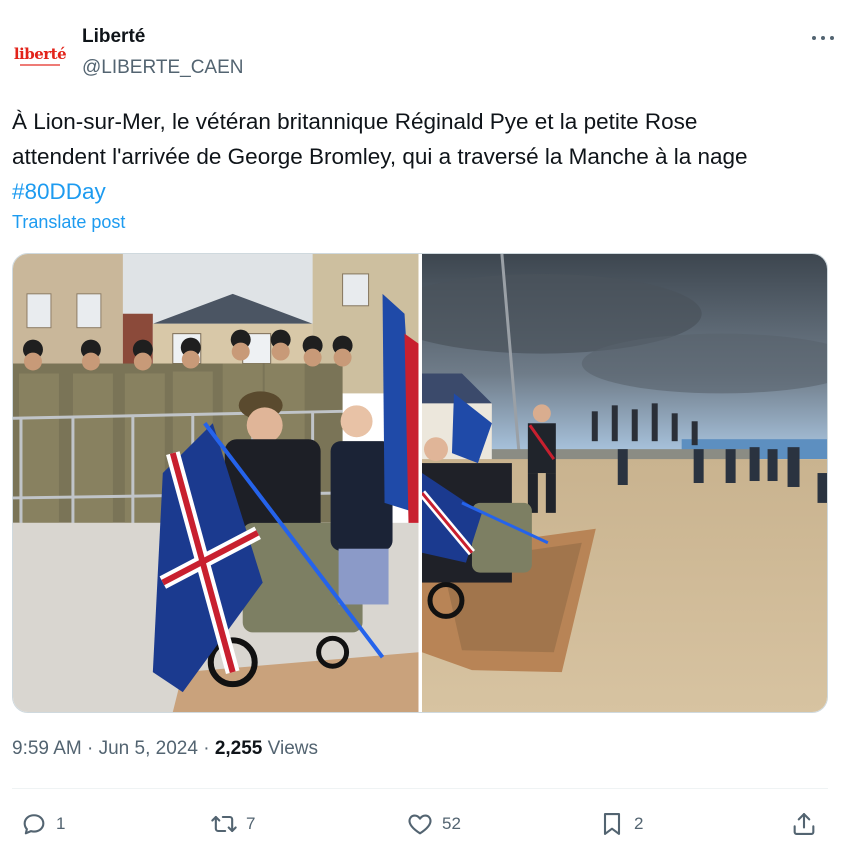 Image resolution: width=850 pixels, height=865 pixels. I want to click on heart-icon, so click(420, 824).